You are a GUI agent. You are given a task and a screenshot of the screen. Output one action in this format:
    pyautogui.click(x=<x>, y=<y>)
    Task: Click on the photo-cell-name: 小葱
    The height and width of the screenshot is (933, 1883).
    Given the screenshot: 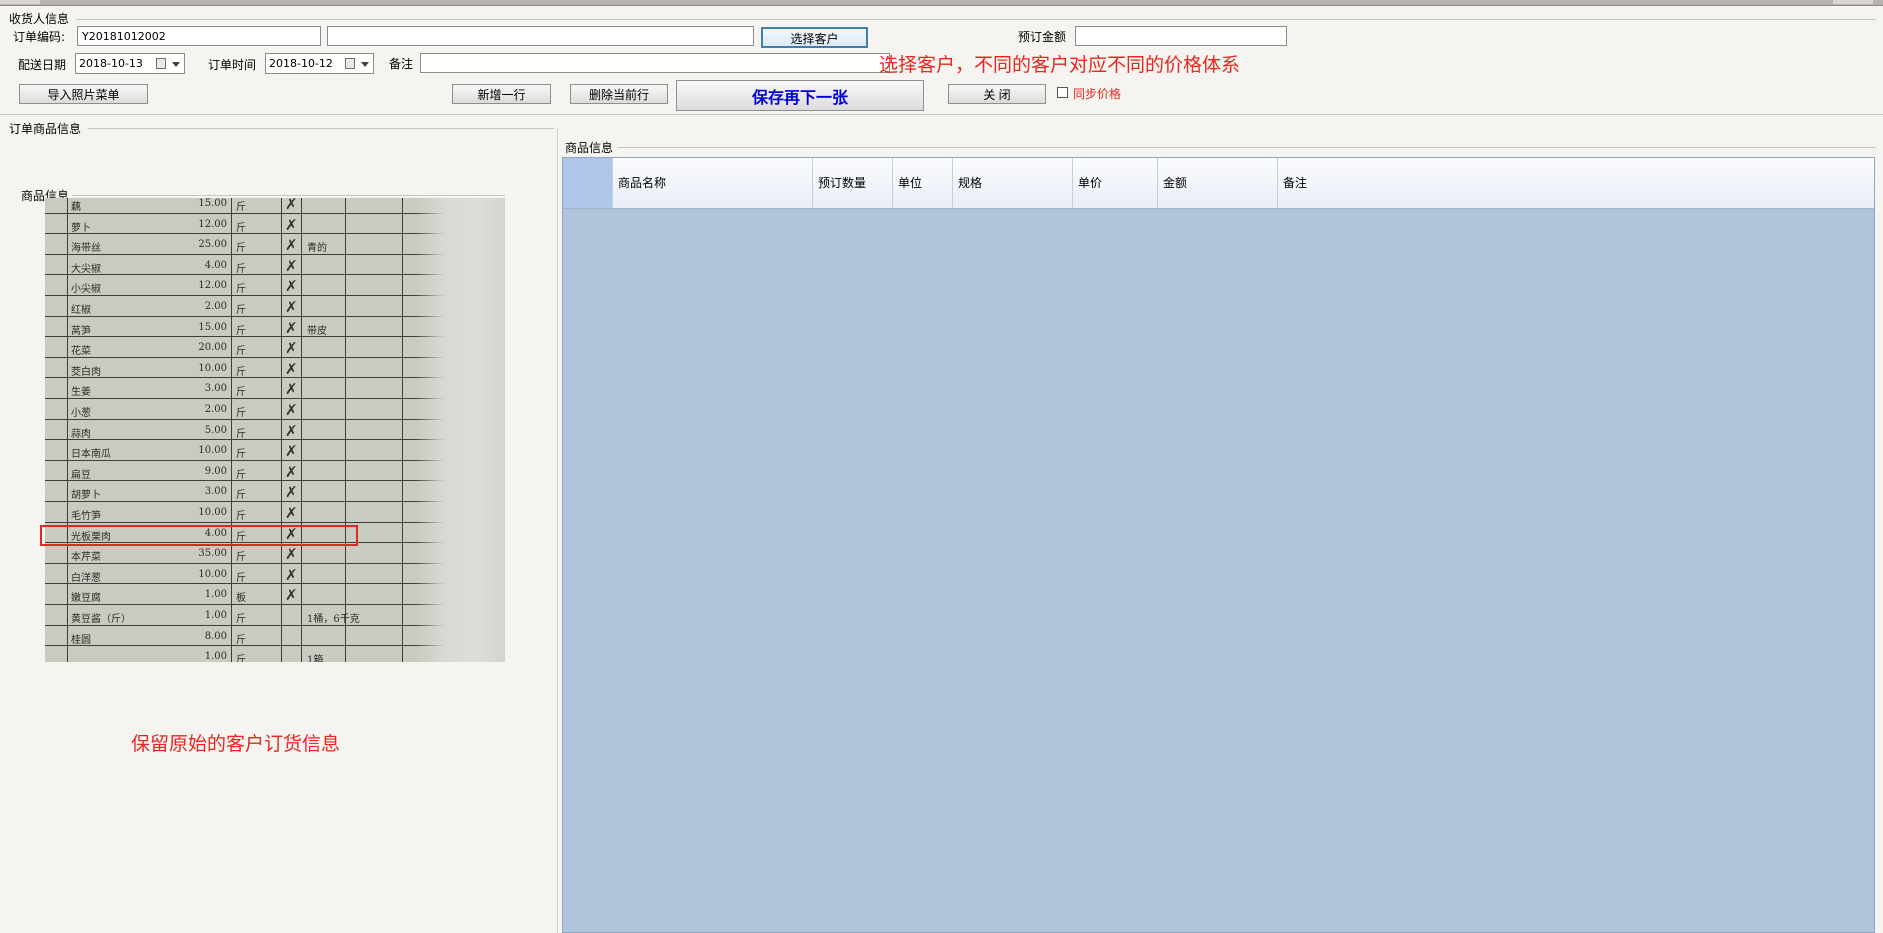 What is the action you would take?
    pyautogui.click(x=81, y=413)
    